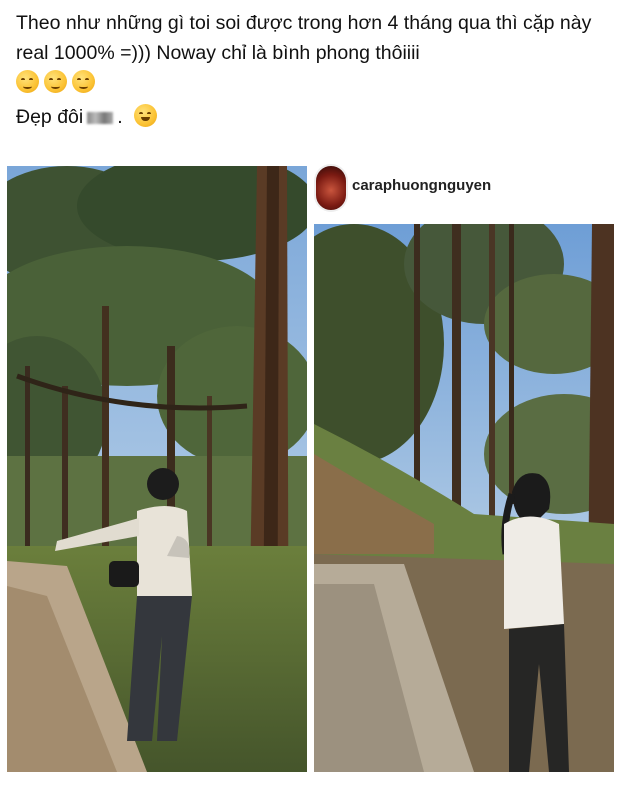 Image resolution: width=620 pixels, height=788 pixels. I want to click on grinning-squinting-face-emoji-icon, so click(146, 115).